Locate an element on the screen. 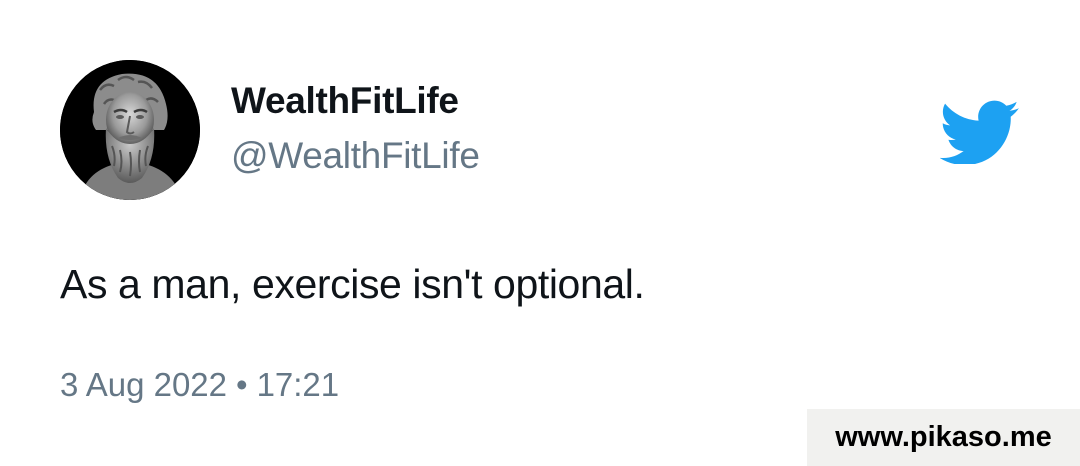 Image resolution: width=1080 pixels, height=466 pixels. plato-bust-icon is located at coordinates (130, 130).